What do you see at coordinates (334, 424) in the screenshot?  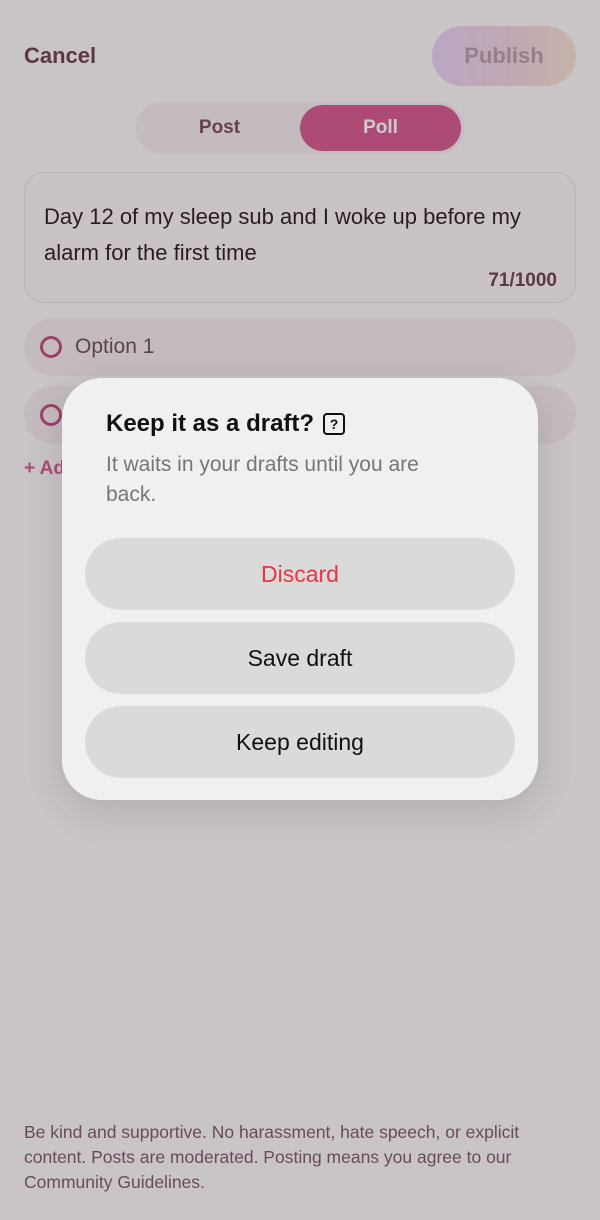 I see `help-icon: ?` at bounding box center [334, 424].